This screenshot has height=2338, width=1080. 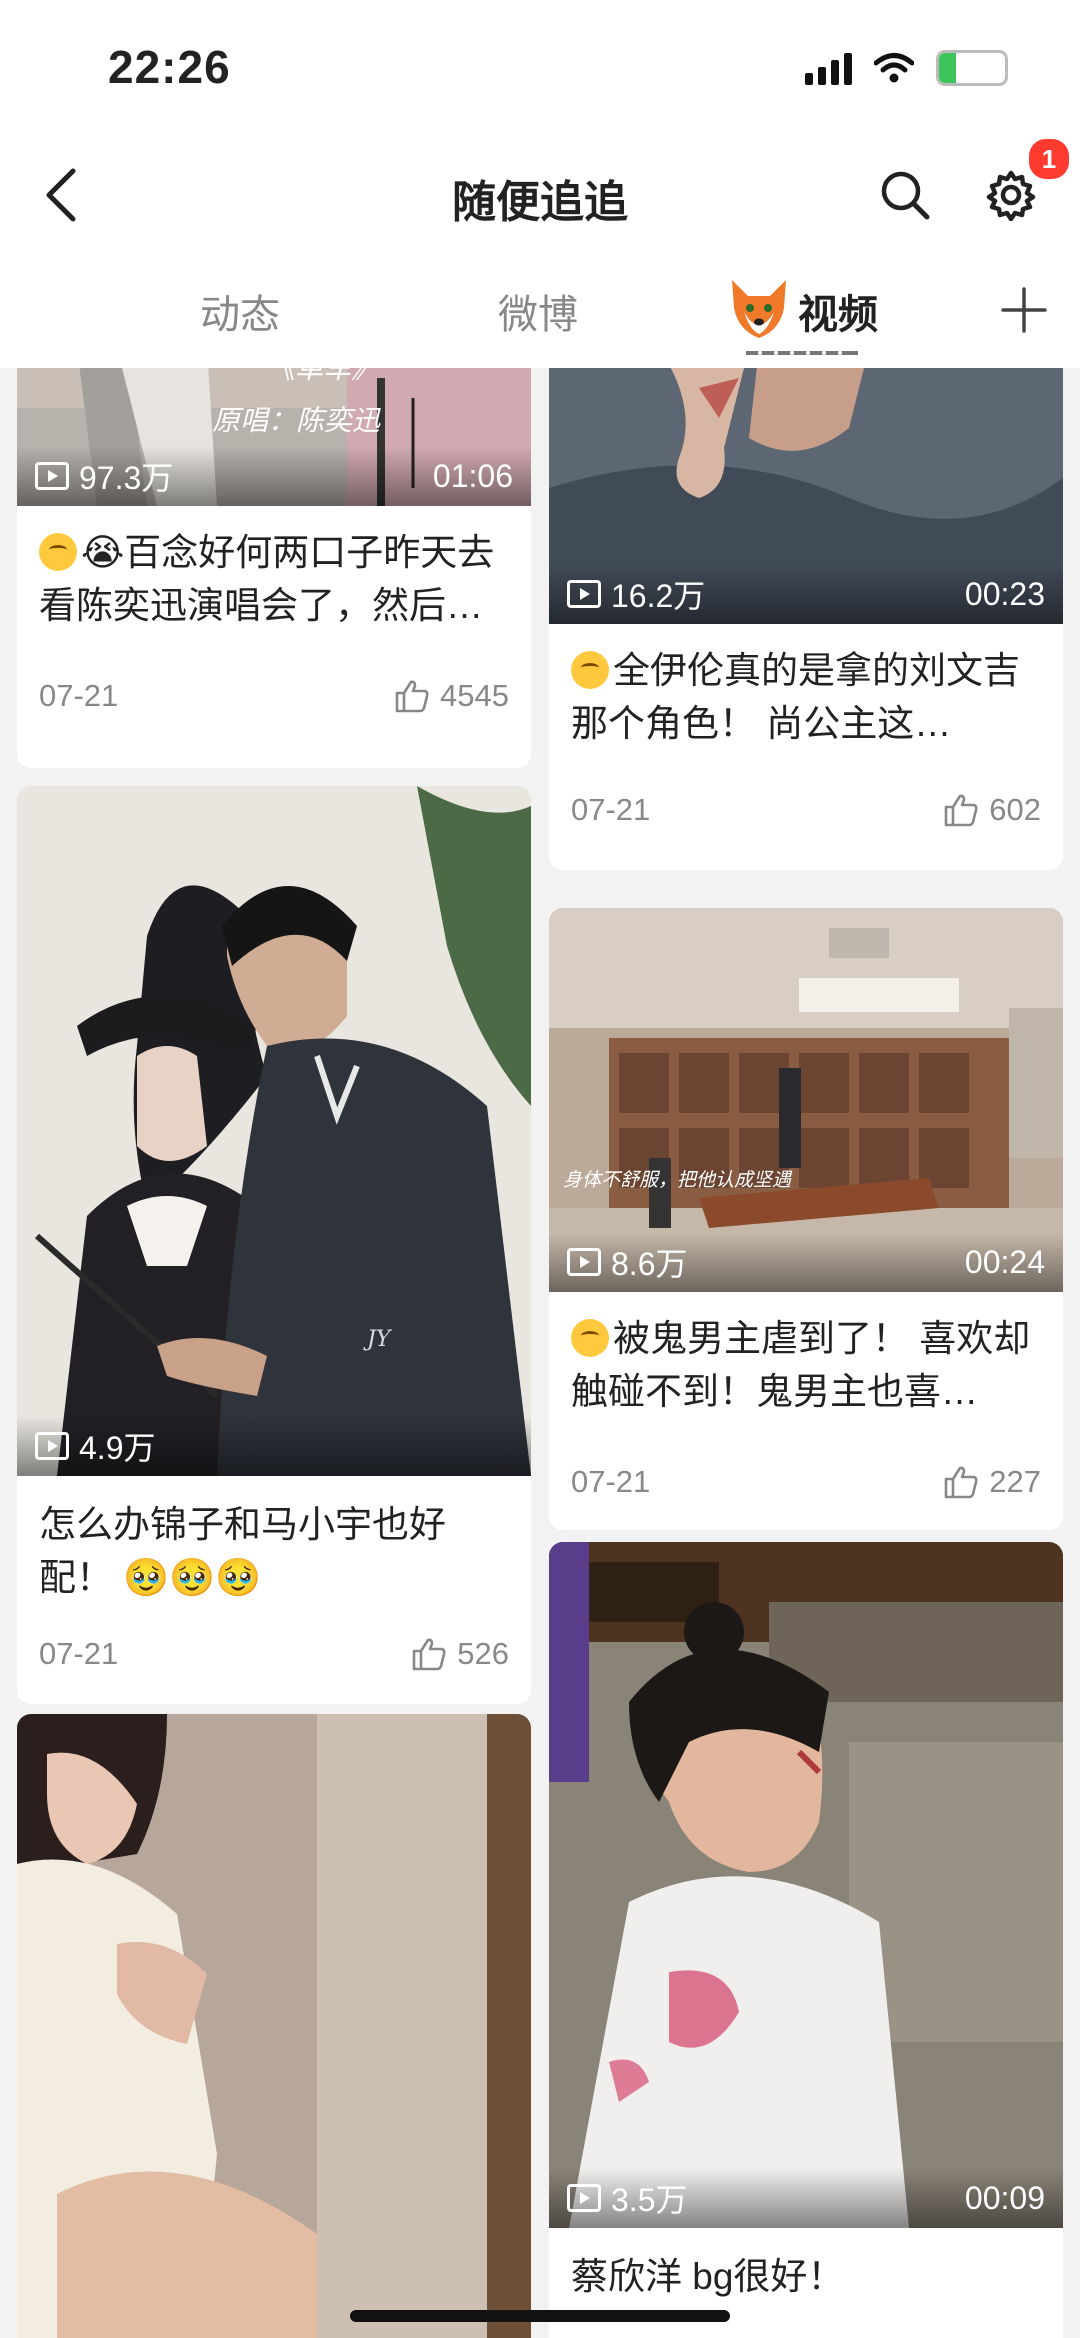 I want to click on cellular-signal-icon, so click(x=828, y=68).